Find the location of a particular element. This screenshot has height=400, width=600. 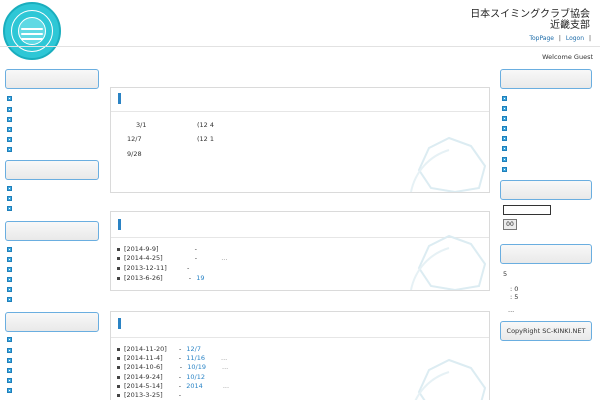

list-item: [2014-9-9] - is located at coordinates (157, 249).